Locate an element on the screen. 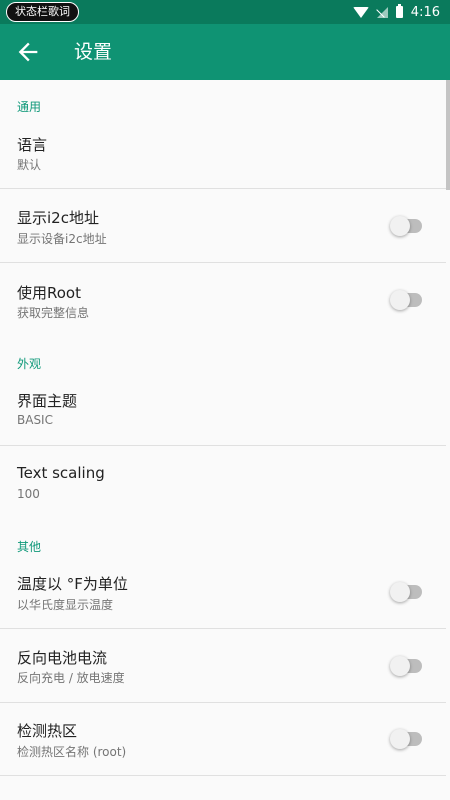  battery-icon is located at coordinates (399, 11).